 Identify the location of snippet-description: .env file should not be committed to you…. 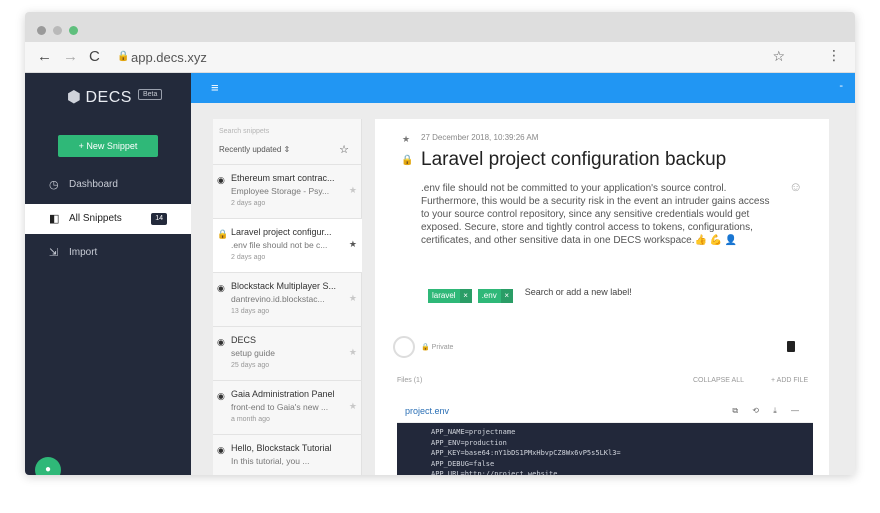
(600, 214).